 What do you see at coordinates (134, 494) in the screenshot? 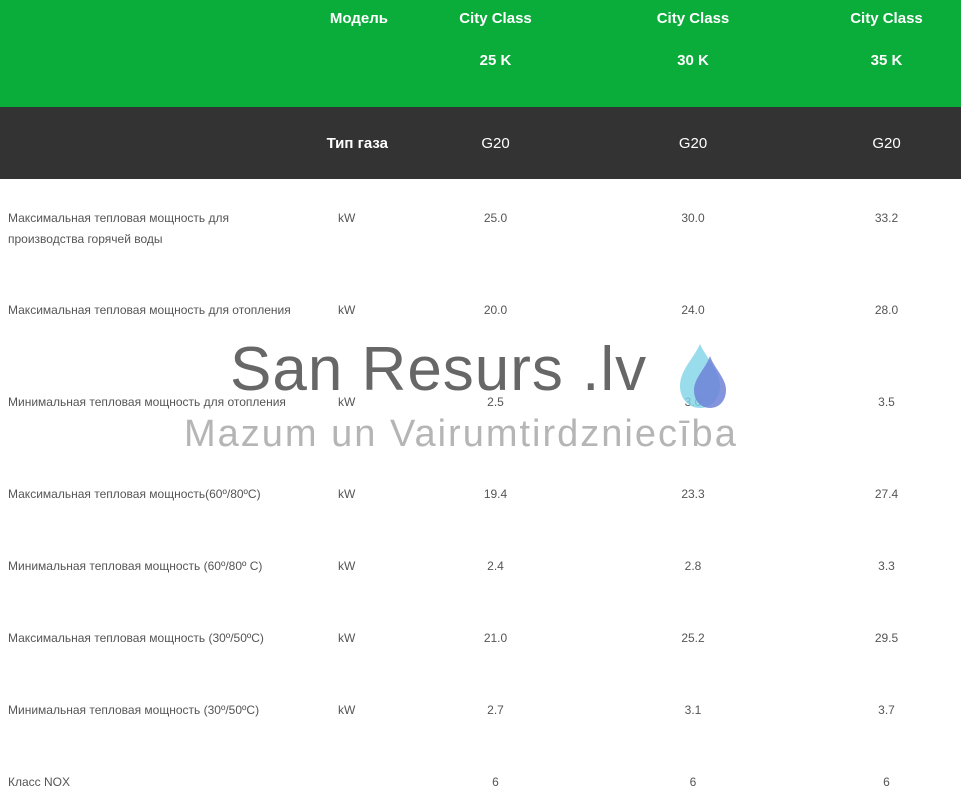
I see `row-label: Максимальная тепловая мощность(60º/80ºC)` at bounding box center [134, 494].